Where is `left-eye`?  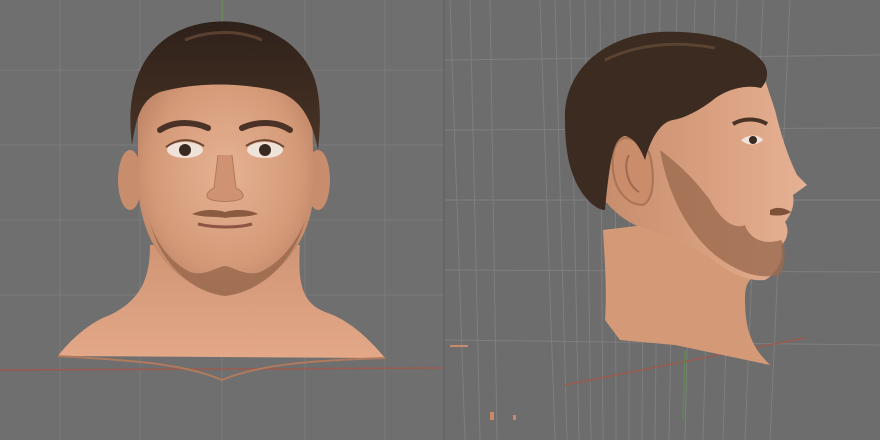 left-eye is located at coordinates (185, 148).